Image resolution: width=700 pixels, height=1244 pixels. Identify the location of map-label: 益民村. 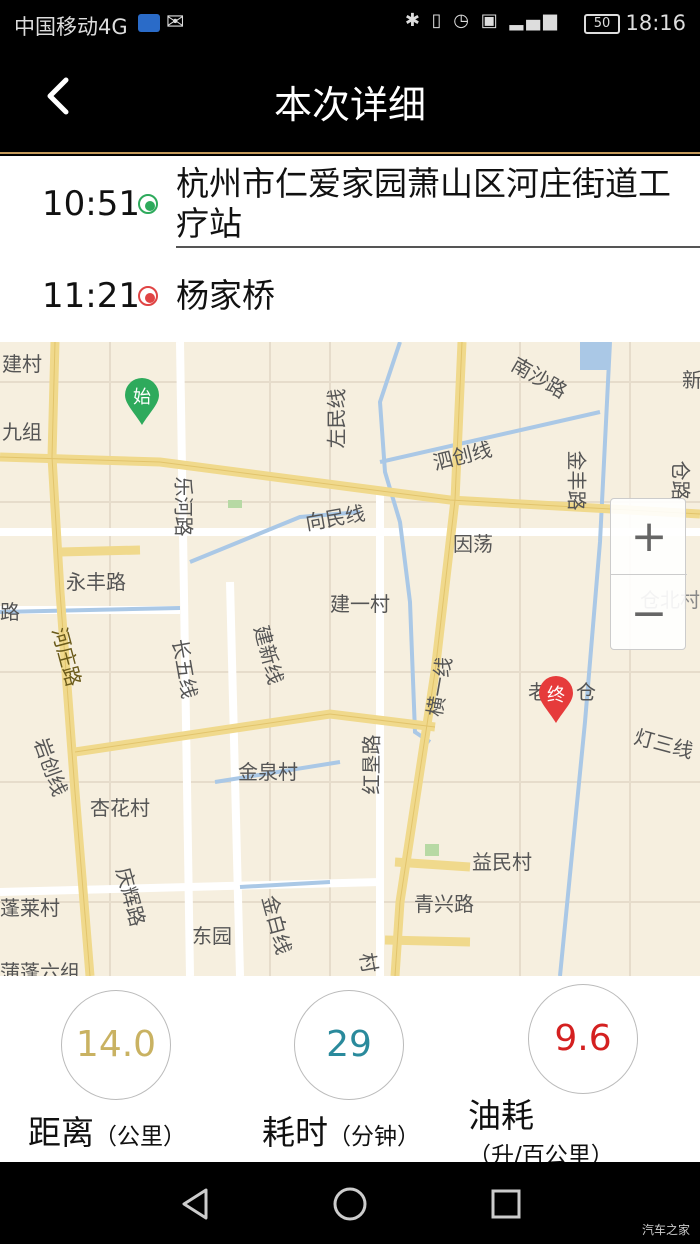
(502, 862).